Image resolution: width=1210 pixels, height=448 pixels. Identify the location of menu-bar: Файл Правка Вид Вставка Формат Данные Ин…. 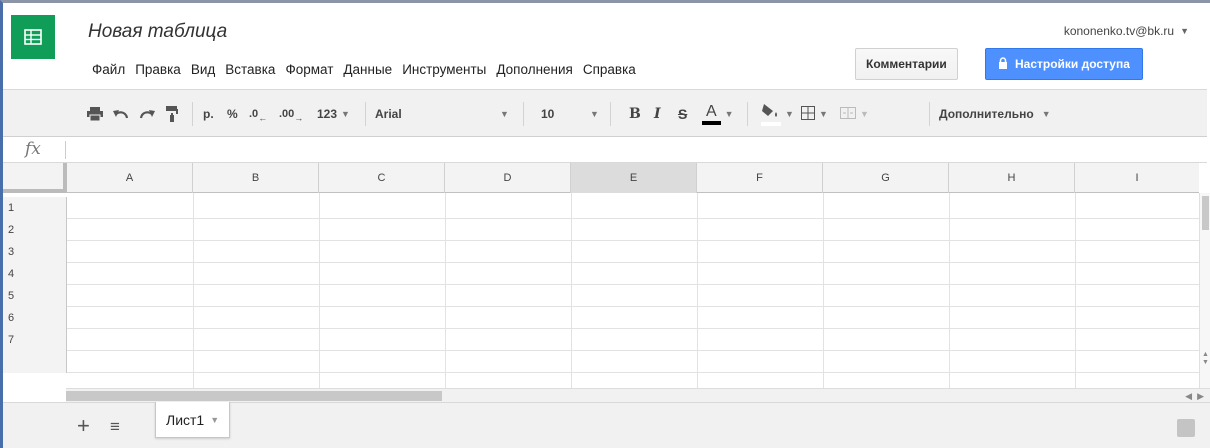
(364, 69).